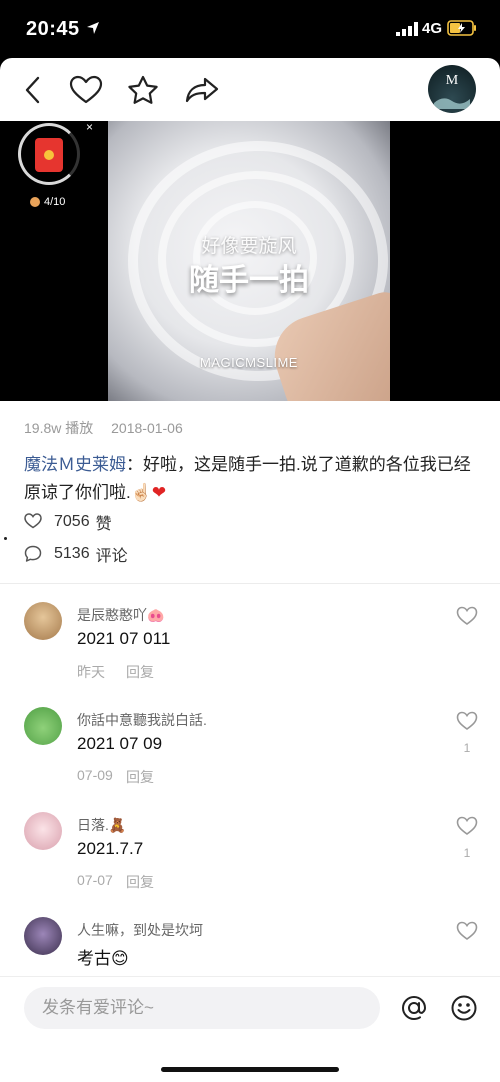 The image size is (500, 1082). What do you see at coordinates (249, 362) in the screenshot?
I see `video-watermark: MAGICMSLIME` at bounding box center [249, 362].